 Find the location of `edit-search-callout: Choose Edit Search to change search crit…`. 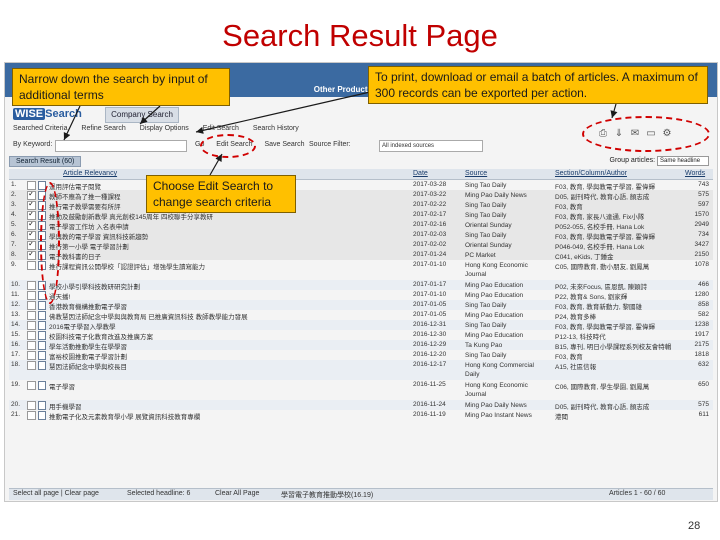

edit-search-callout: Choose Edit Search to change search crit… is located at coordinates (221, 194).